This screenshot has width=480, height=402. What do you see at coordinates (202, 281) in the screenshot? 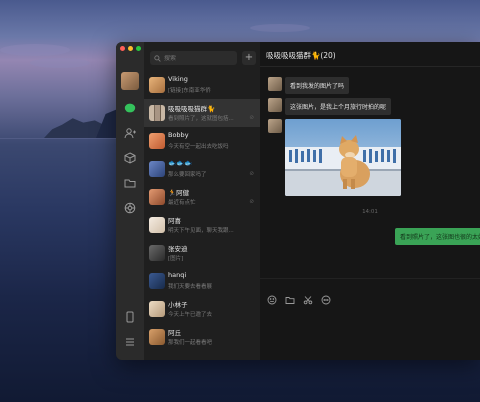
I see `chat-item: hanqi 我们天要去看看展` at bounding box center [202, 281].